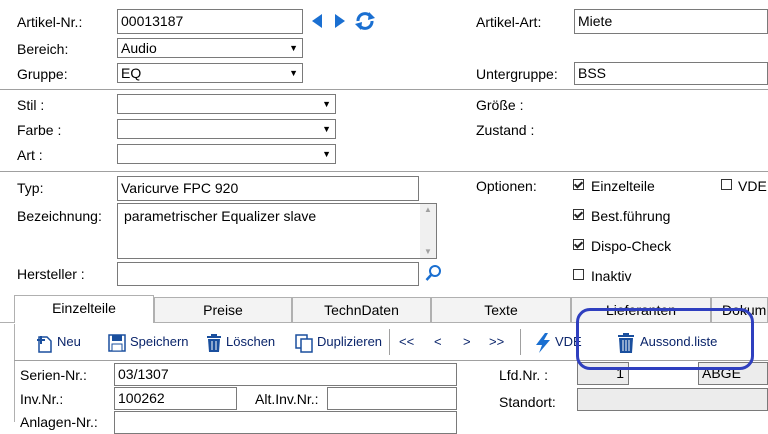  Describe the element at coordinates (117, 342) in the screenshot. I see `save-icon` at that location.